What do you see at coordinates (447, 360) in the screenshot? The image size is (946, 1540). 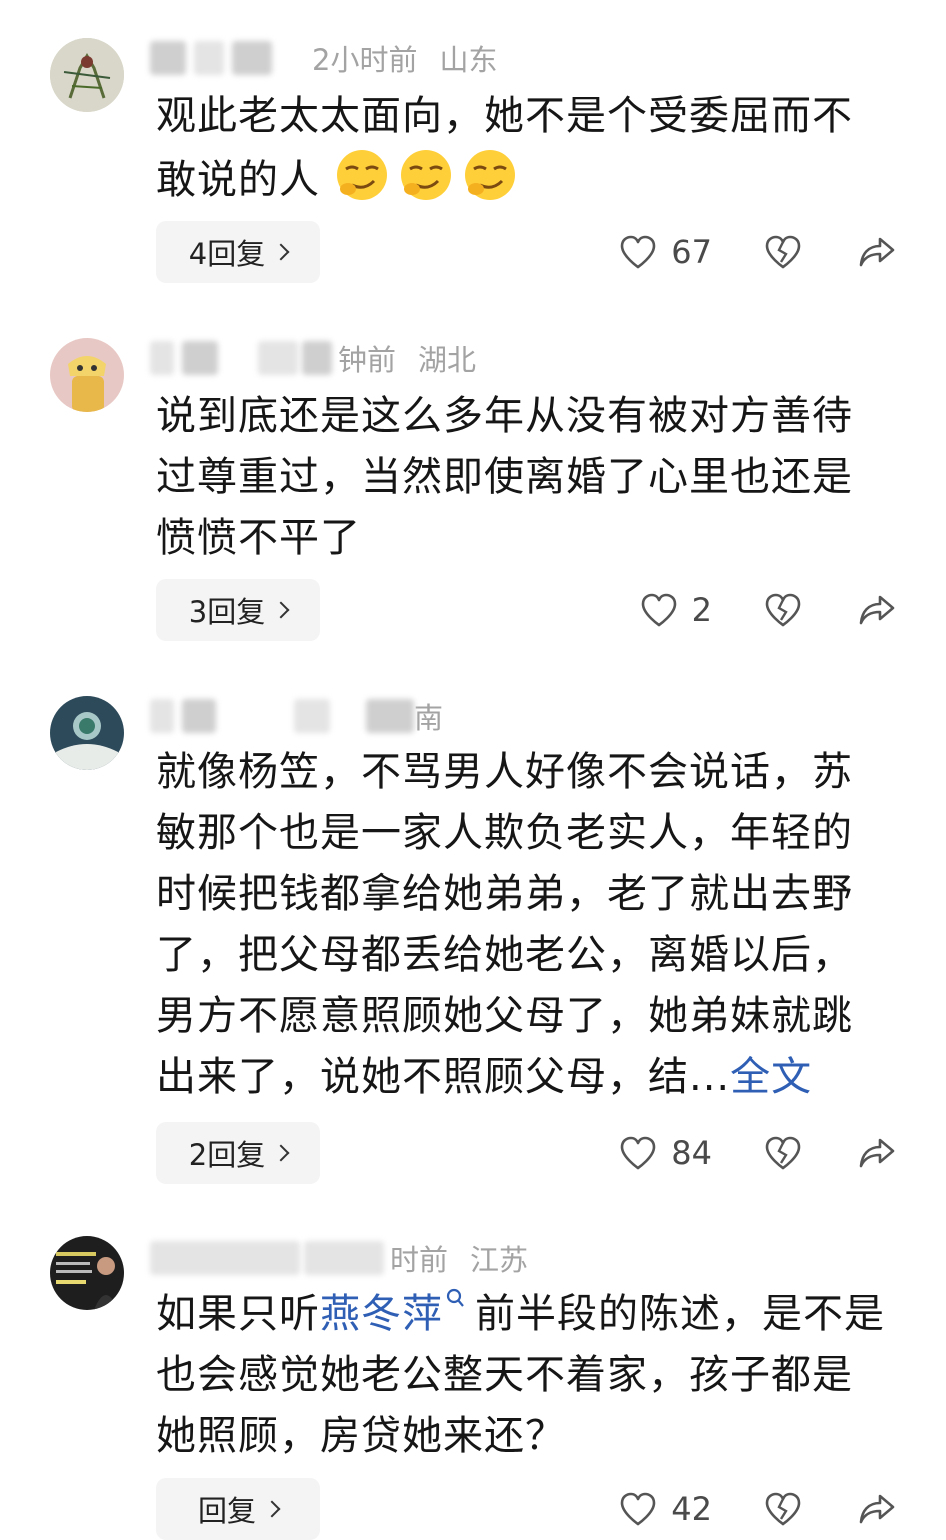 I see `comment-location: 湖北` at bounding box center [447, 360].